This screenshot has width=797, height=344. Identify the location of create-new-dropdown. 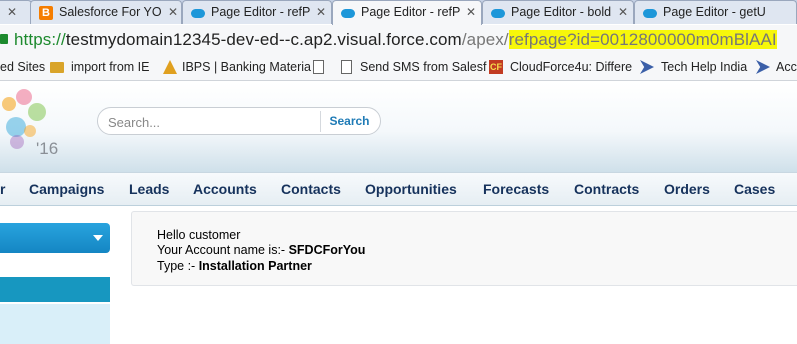
(55, 238).